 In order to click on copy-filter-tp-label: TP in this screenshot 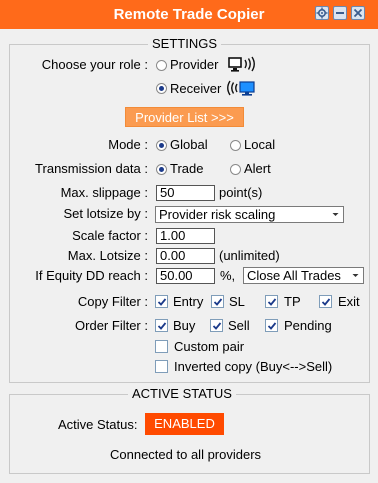, I will do `click(292, 302)`.